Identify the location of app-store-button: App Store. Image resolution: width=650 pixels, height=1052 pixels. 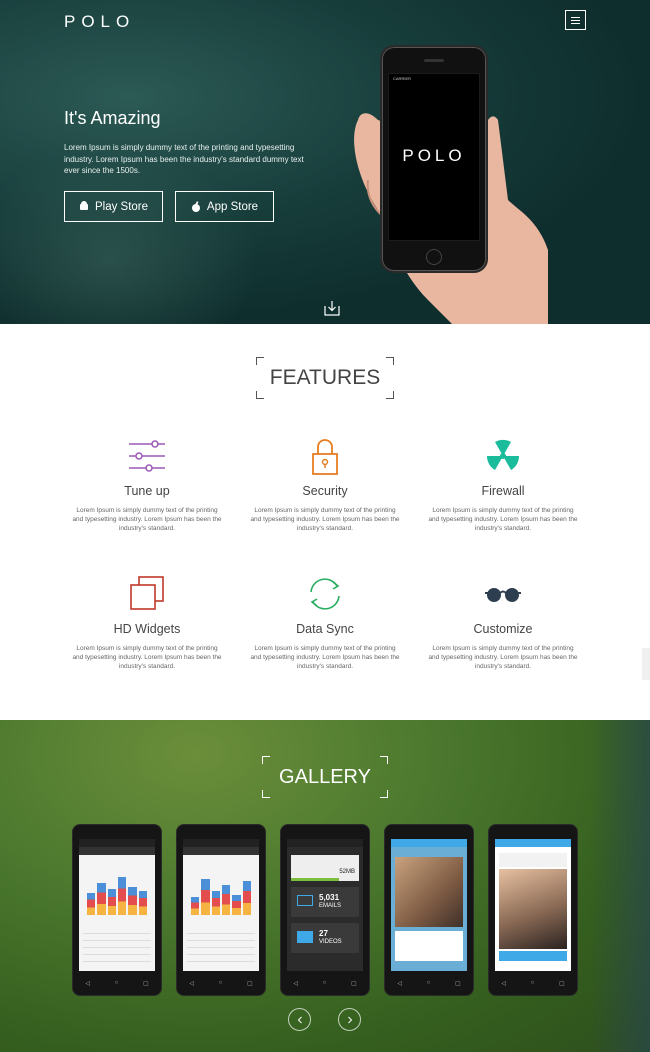
(224, 206).